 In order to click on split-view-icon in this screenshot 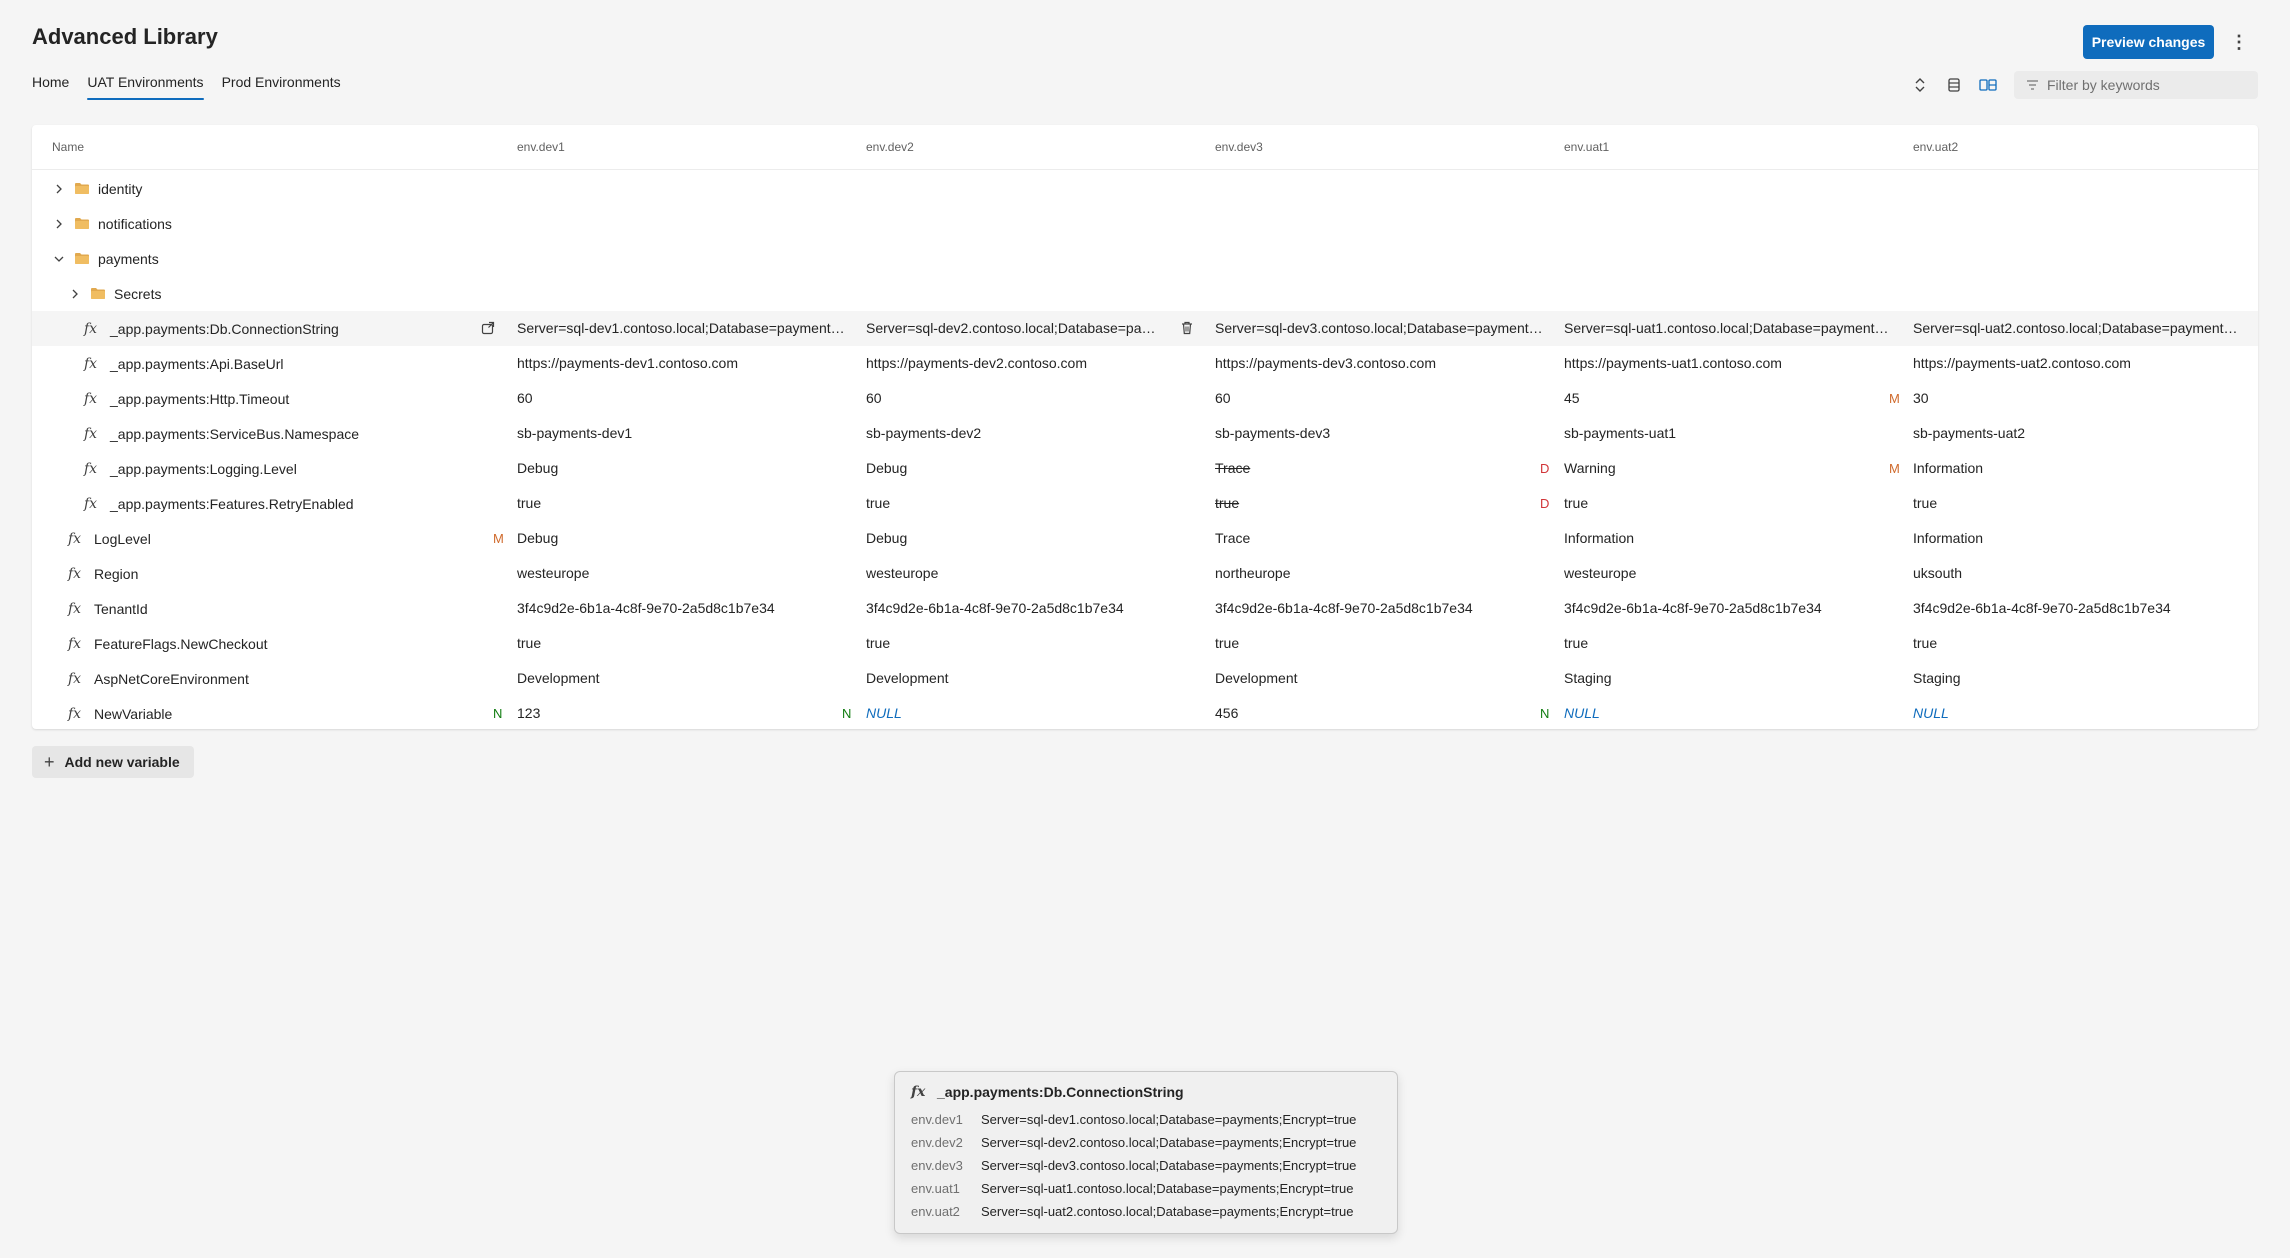, I will do `click(1988, 85)`.